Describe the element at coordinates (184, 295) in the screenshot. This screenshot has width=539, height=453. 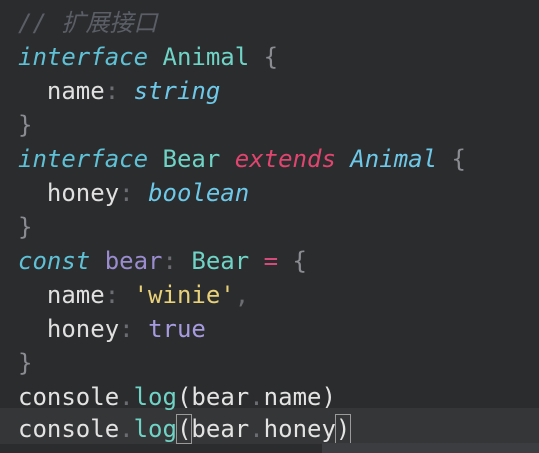
I see `code-token: 'winie'` at that location.